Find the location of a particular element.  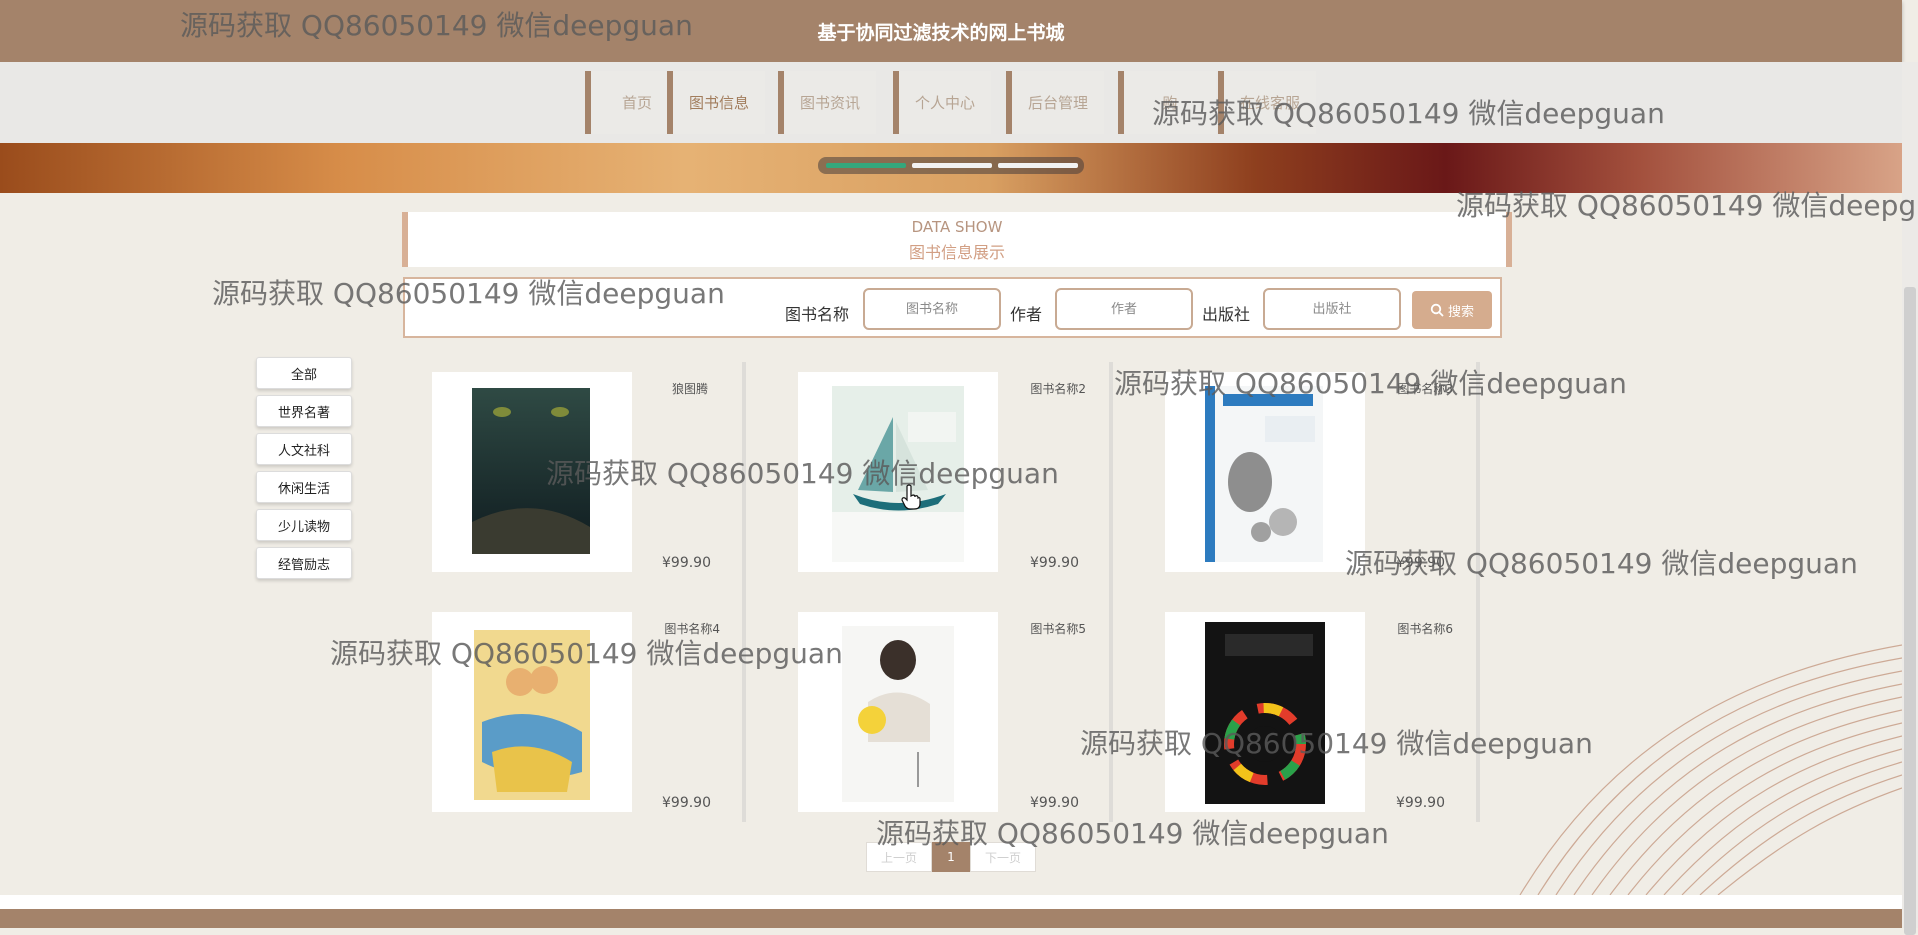

hand-cursor-icon is located at coordinates (911, 497).